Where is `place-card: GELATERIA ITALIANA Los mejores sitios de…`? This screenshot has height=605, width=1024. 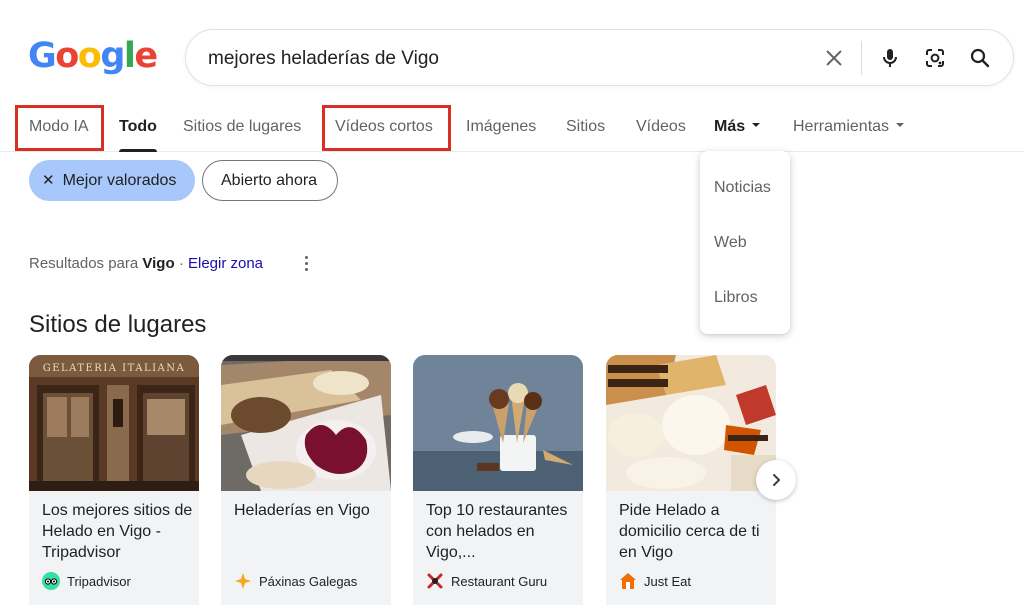
place-card: GELATERIA ITALIANA Los mejores sitios de… is located at coordinates (114, 480).